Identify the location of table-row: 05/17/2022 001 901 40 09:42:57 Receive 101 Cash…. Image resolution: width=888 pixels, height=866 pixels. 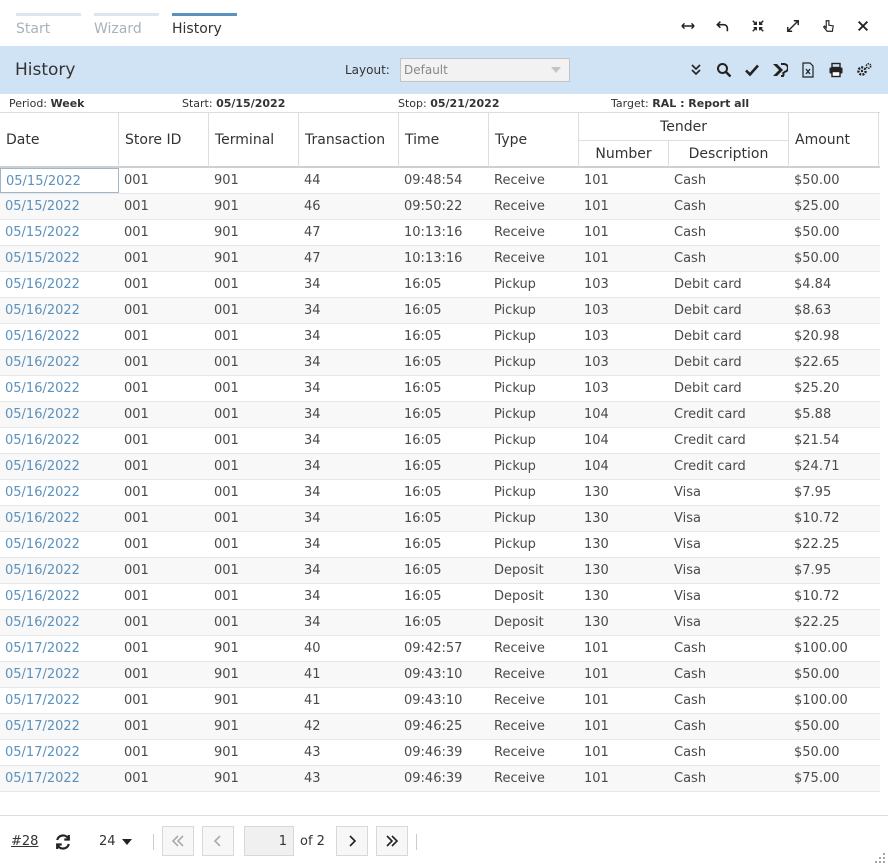
(440, 649).